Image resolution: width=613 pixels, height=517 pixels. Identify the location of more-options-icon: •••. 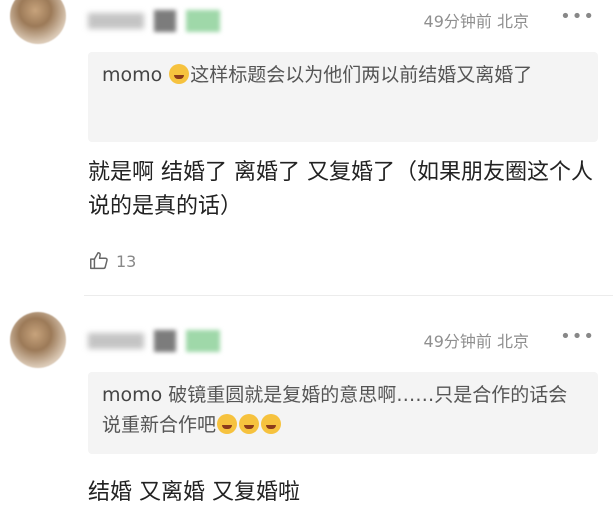
(577, 336).